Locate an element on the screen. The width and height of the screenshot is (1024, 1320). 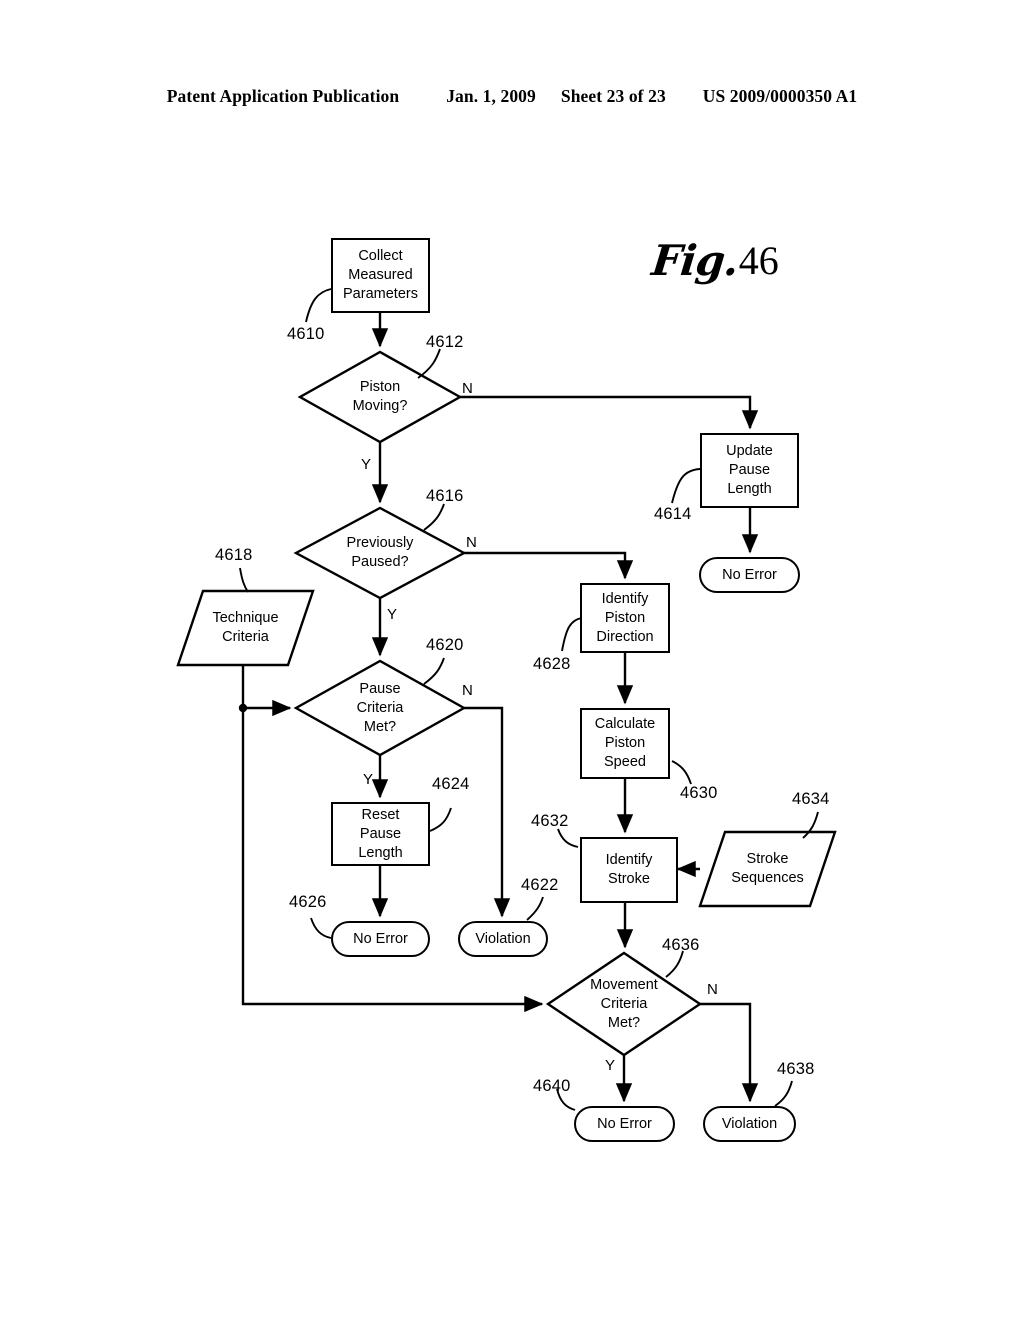
node-label: Stroke Sequences is located at coordinates (767, 868).